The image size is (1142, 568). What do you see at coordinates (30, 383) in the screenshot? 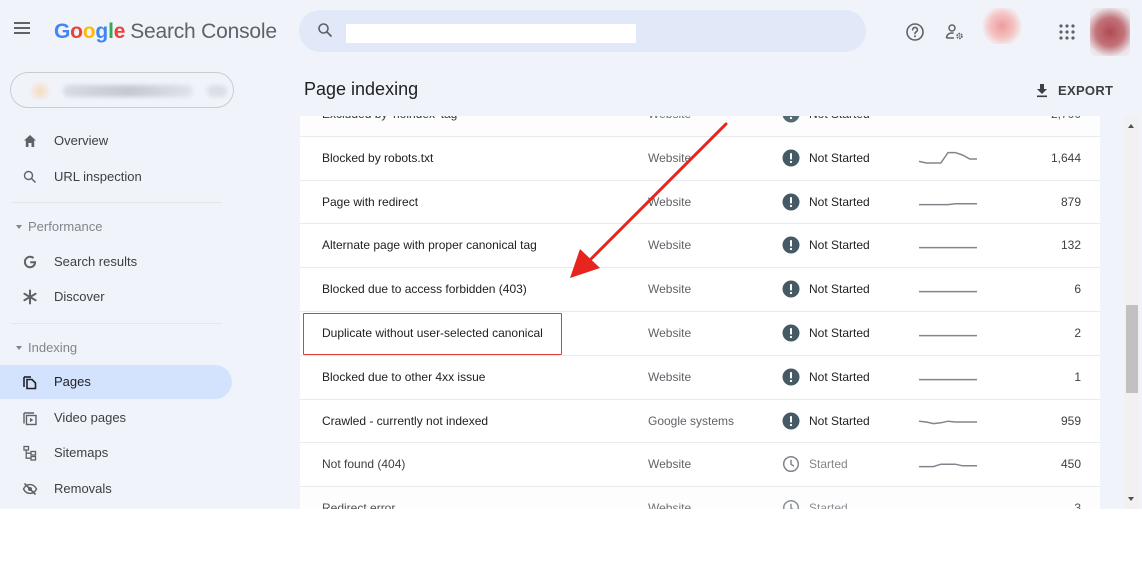
I see `pages-icon` at bounding box center [30, 383].